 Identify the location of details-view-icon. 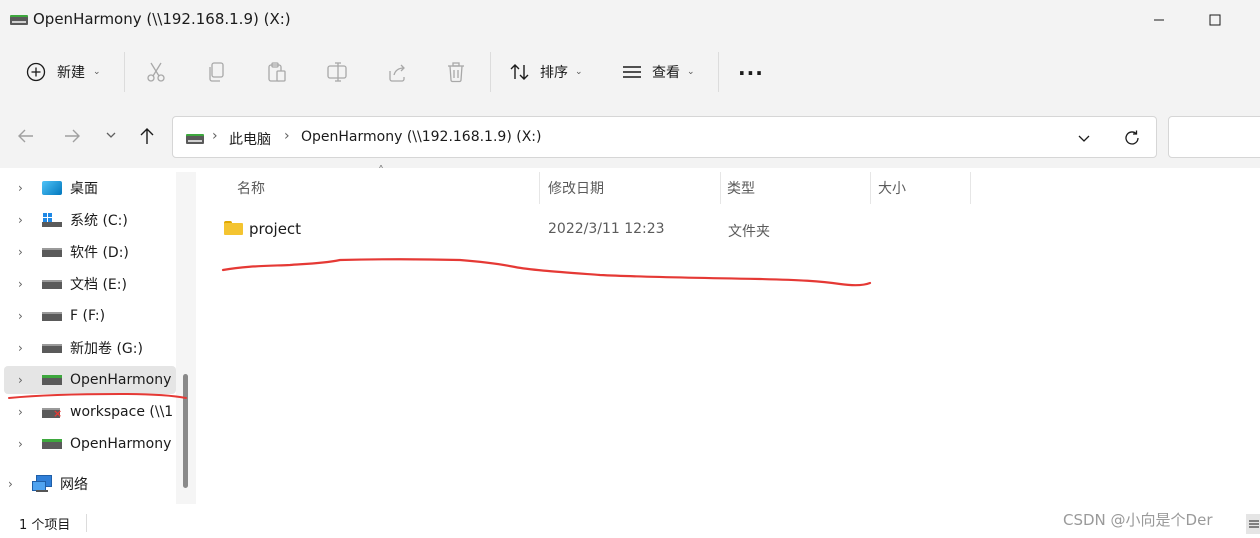
(1254, 524).